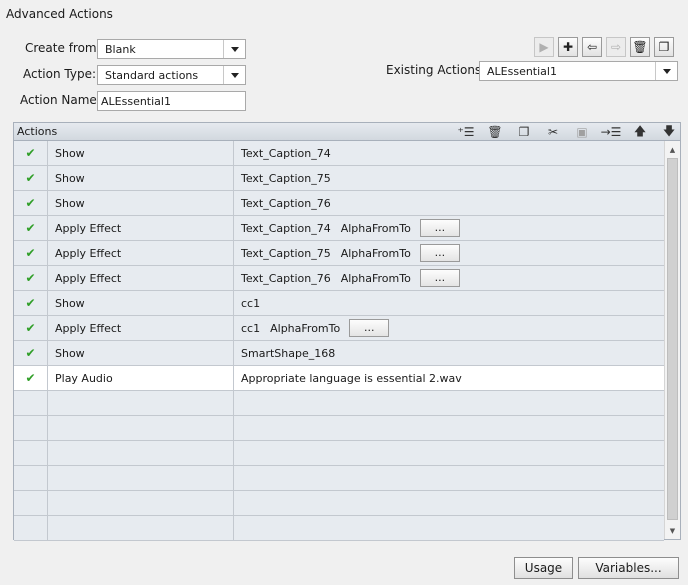 This screenshot has width=688, height=585. I want to click on row-target-label: SmartShape_168, so click(288, 353).